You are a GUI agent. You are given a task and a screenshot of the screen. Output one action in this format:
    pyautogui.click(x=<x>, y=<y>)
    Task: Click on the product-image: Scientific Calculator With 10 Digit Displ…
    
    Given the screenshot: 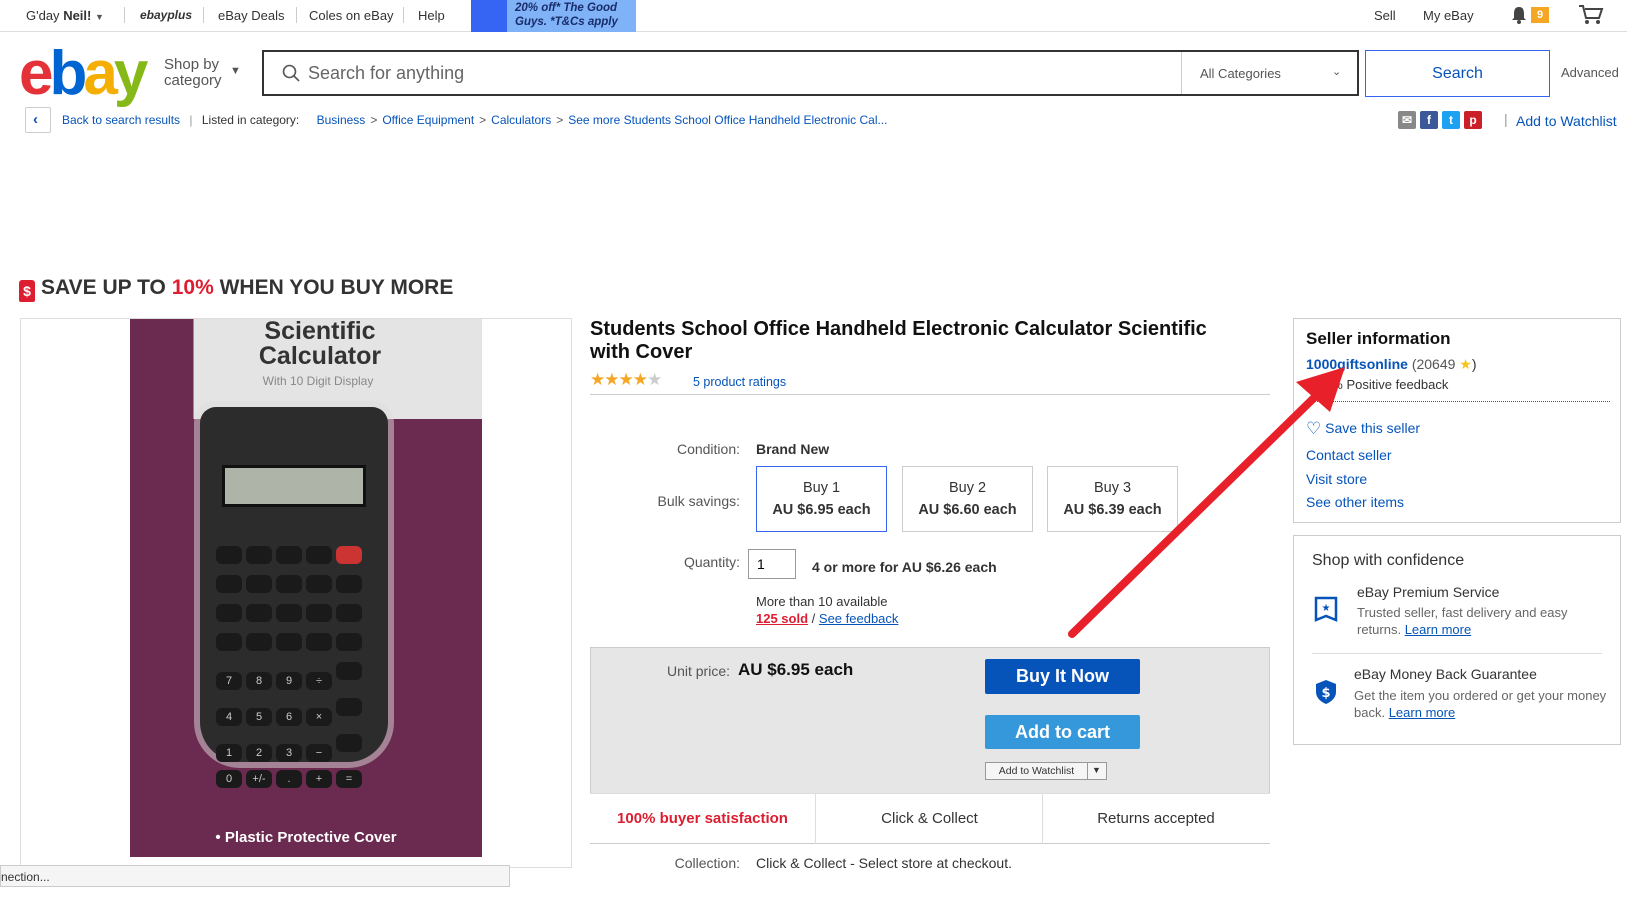 What is the action you would take?
    pyautogui.click(x=306, y=588)
    